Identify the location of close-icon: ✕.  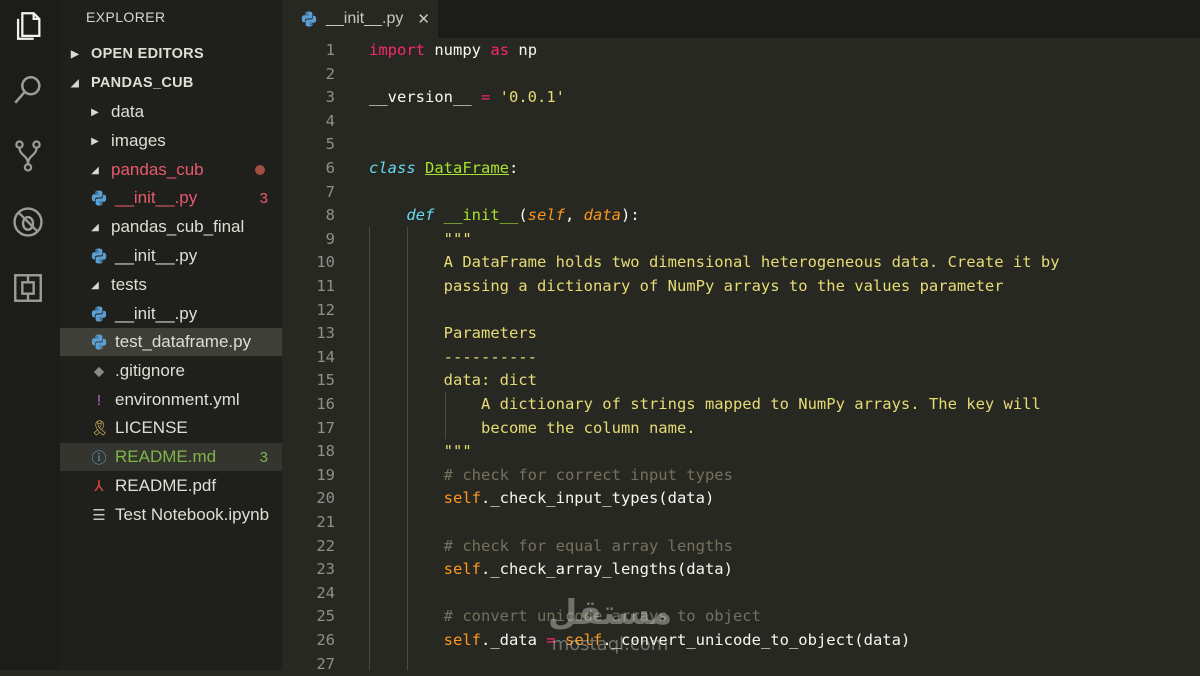
(423, 19).